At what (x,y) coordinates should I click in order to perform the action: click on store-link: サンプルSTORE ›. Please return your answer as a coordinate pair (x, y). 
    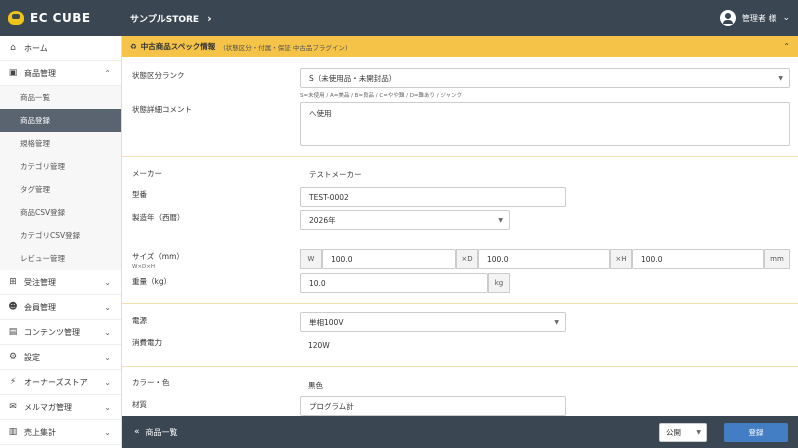
    Looking at the image, I should click on (167, 18).